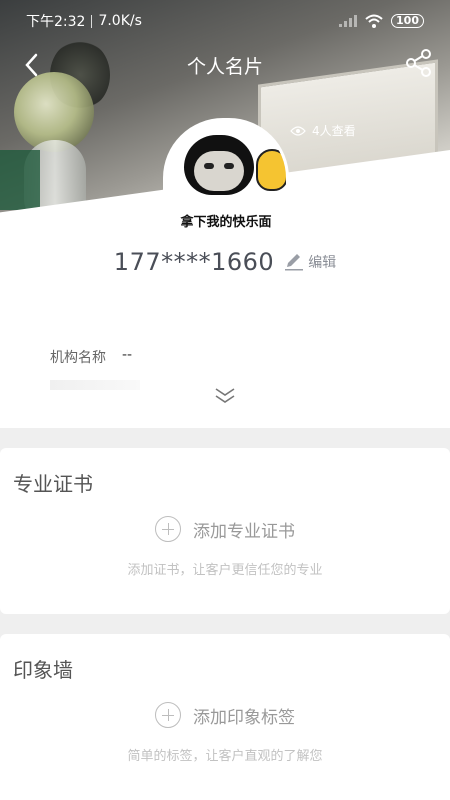 The image size is (450, 800). I want to click on battery-indicator: 100, so click(407, 21).